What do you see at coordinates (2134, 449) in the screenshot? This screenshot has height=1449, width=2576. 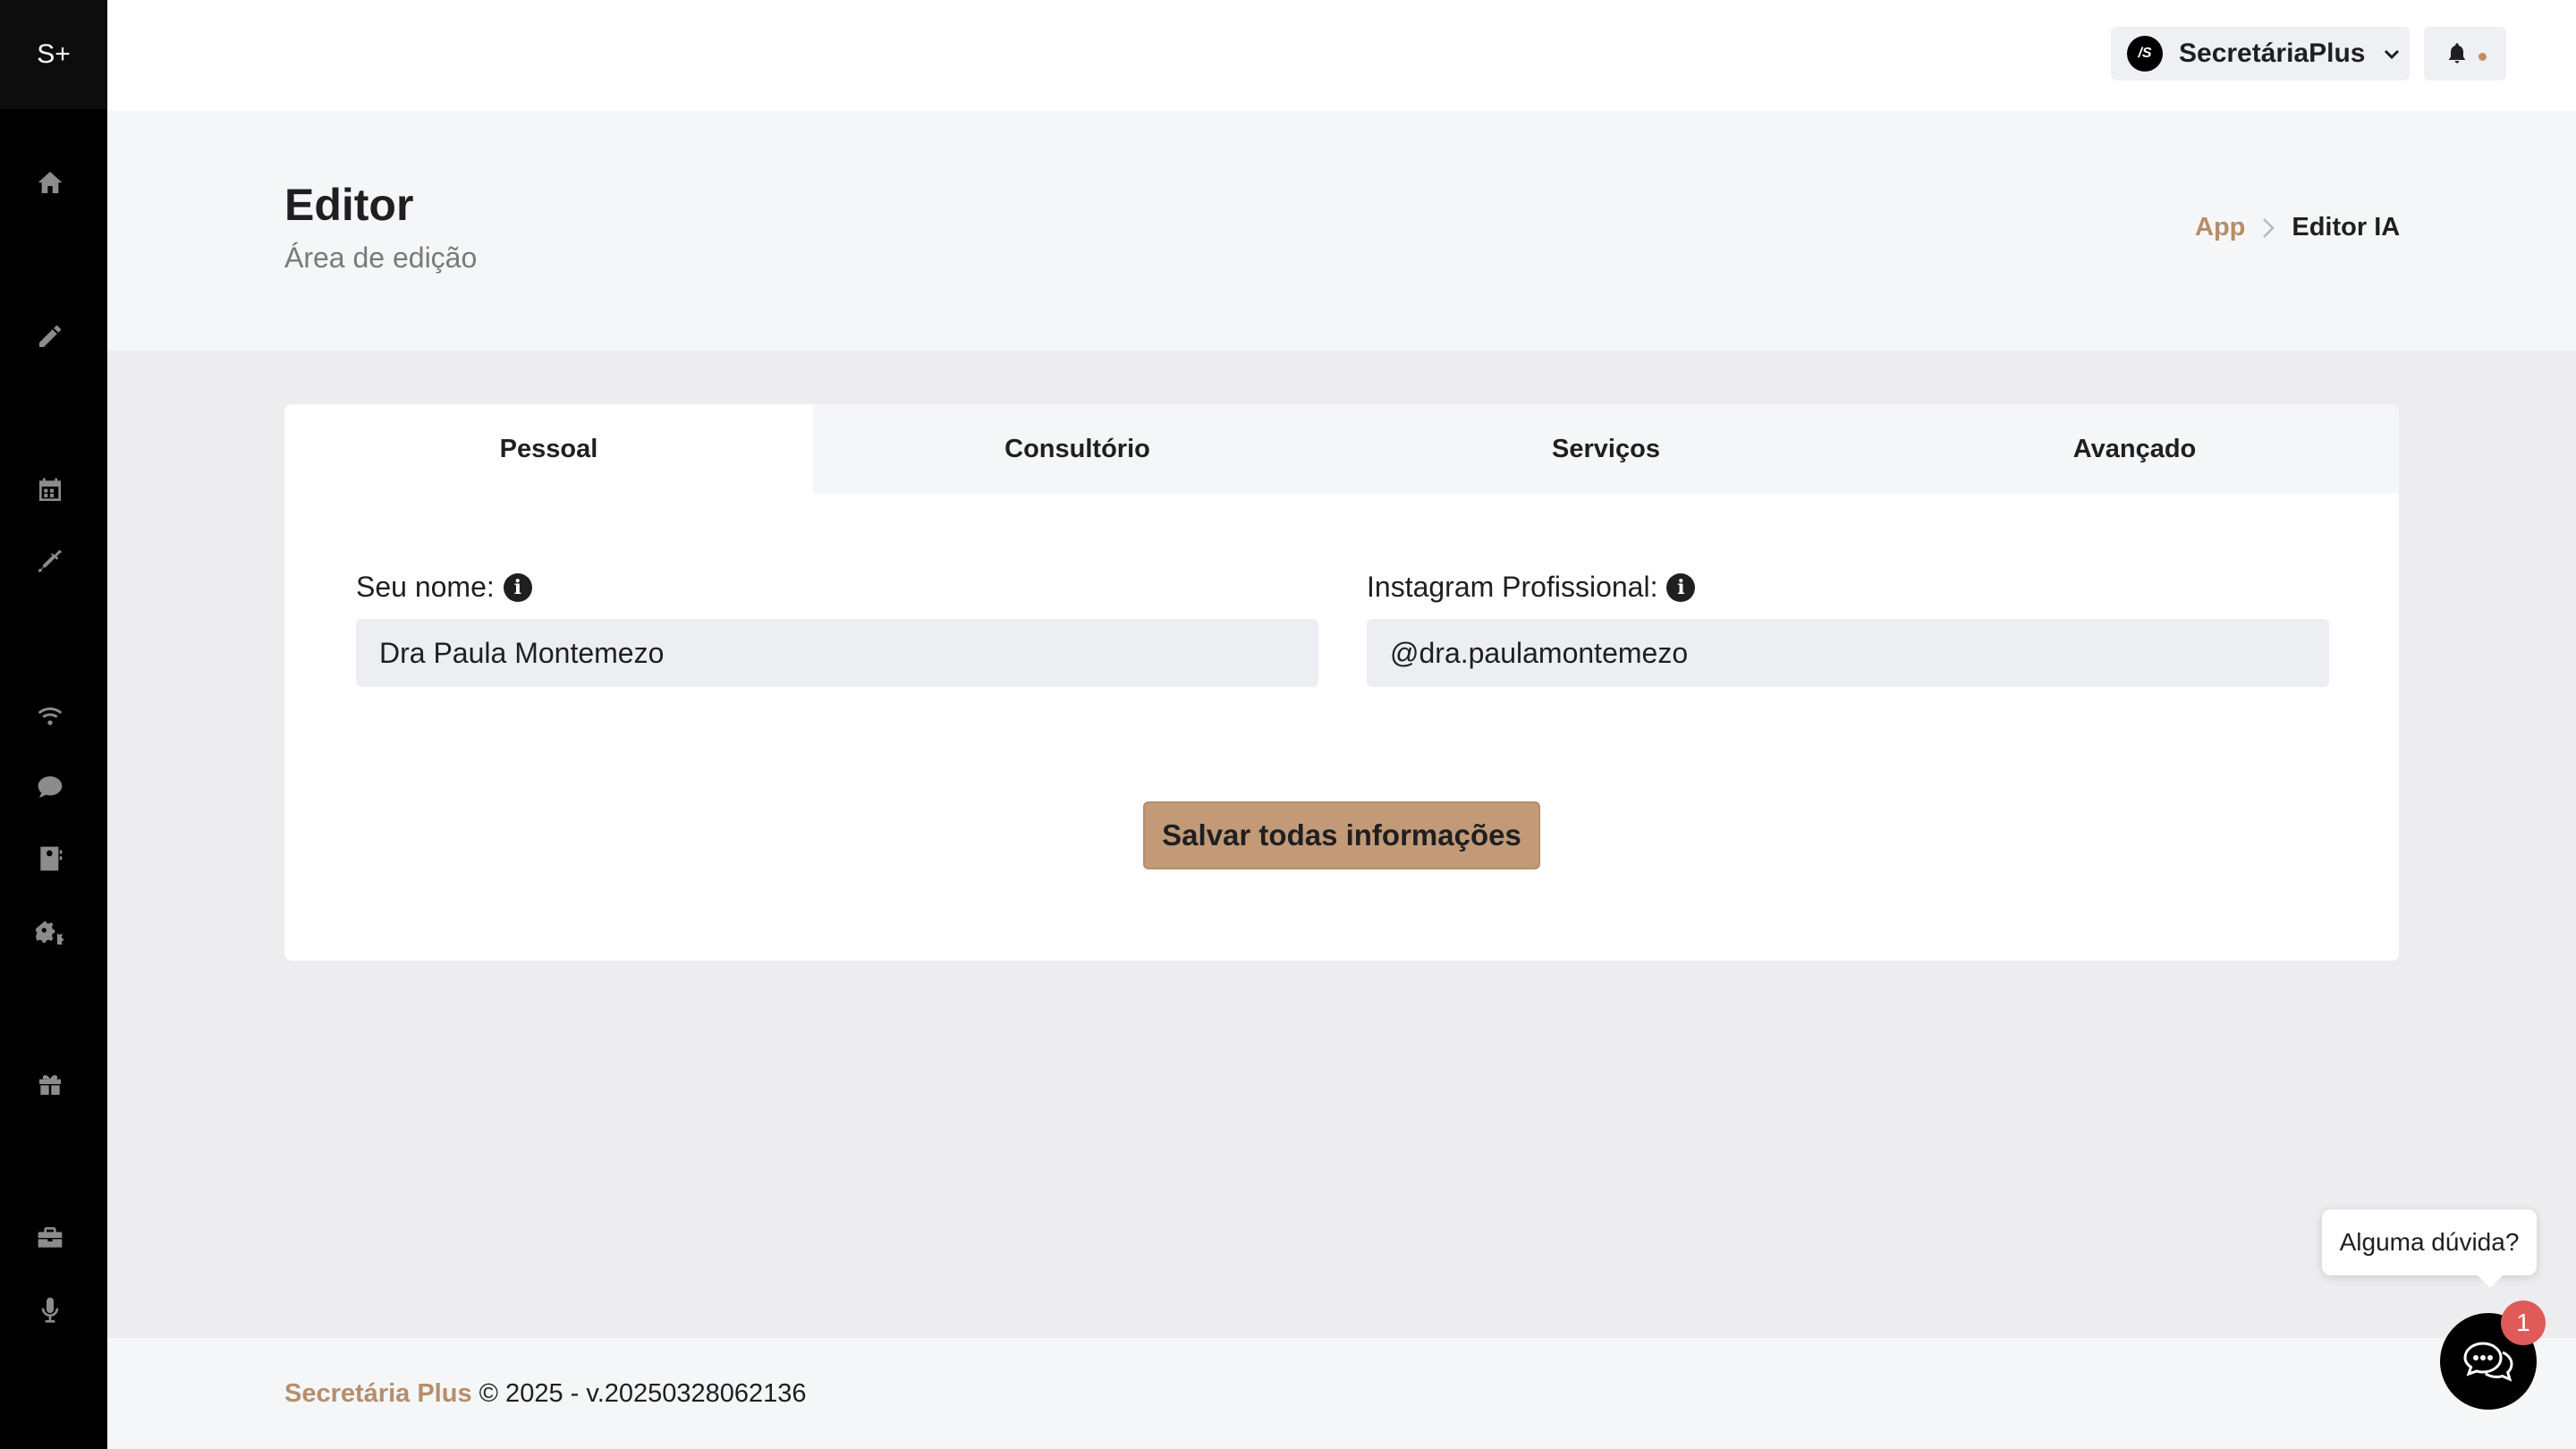 I see `tab-avancado: Avançado` at bounding box center [2134, 449].